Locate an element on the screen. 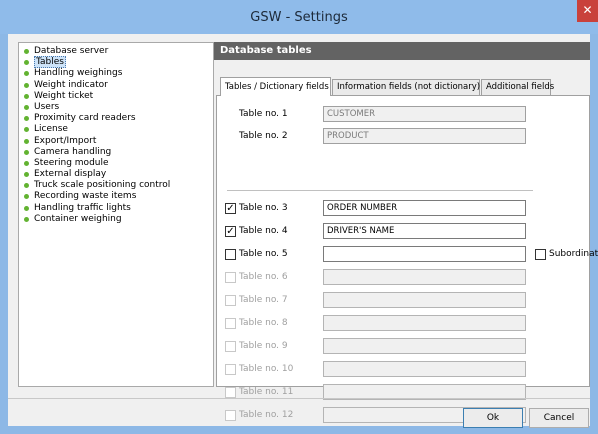 The height and width of the screenshot is (434, 598). table-label: Table no. 3 is located at coordinates (263, 208).